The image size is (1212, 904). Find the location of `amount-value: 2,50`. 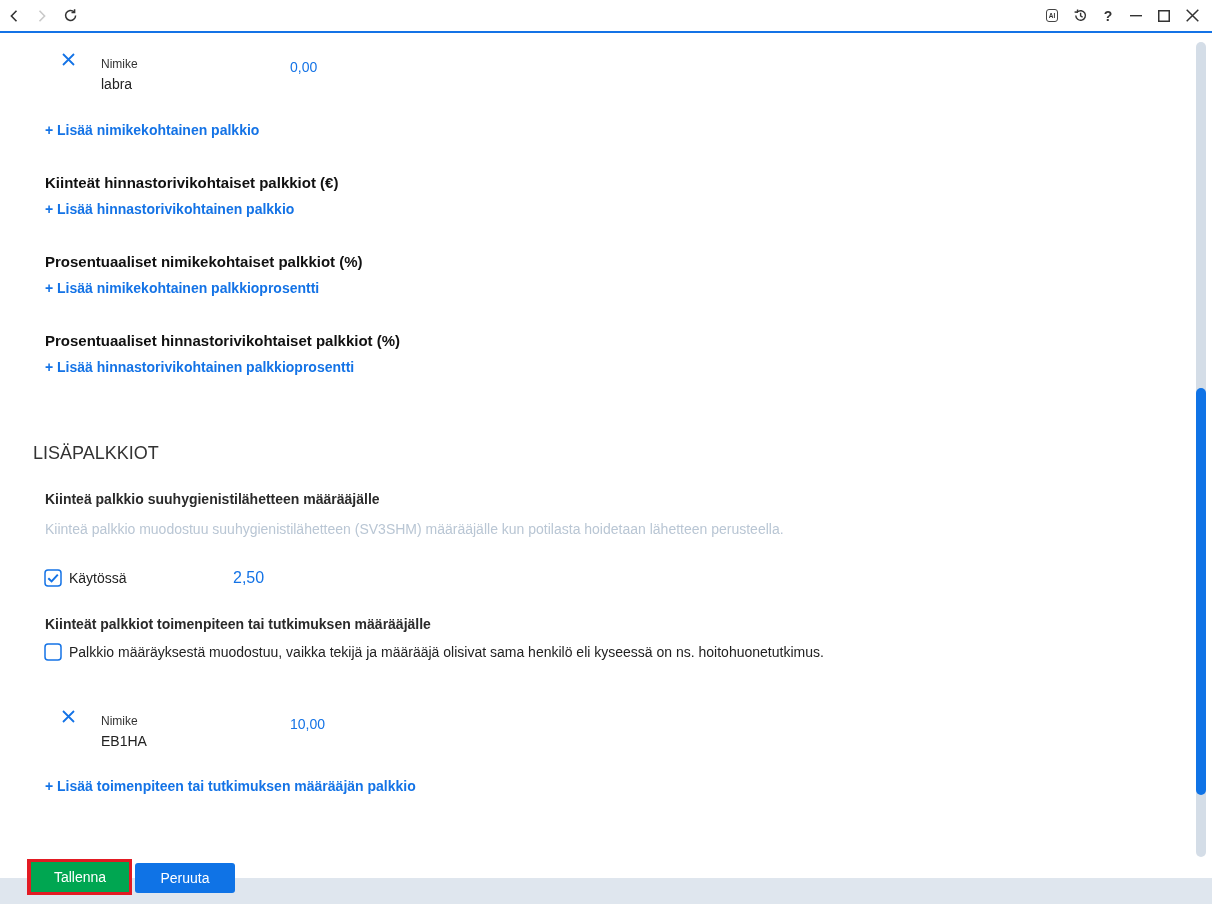

amount-value: 2,50 is located at coordinates (249, 578).